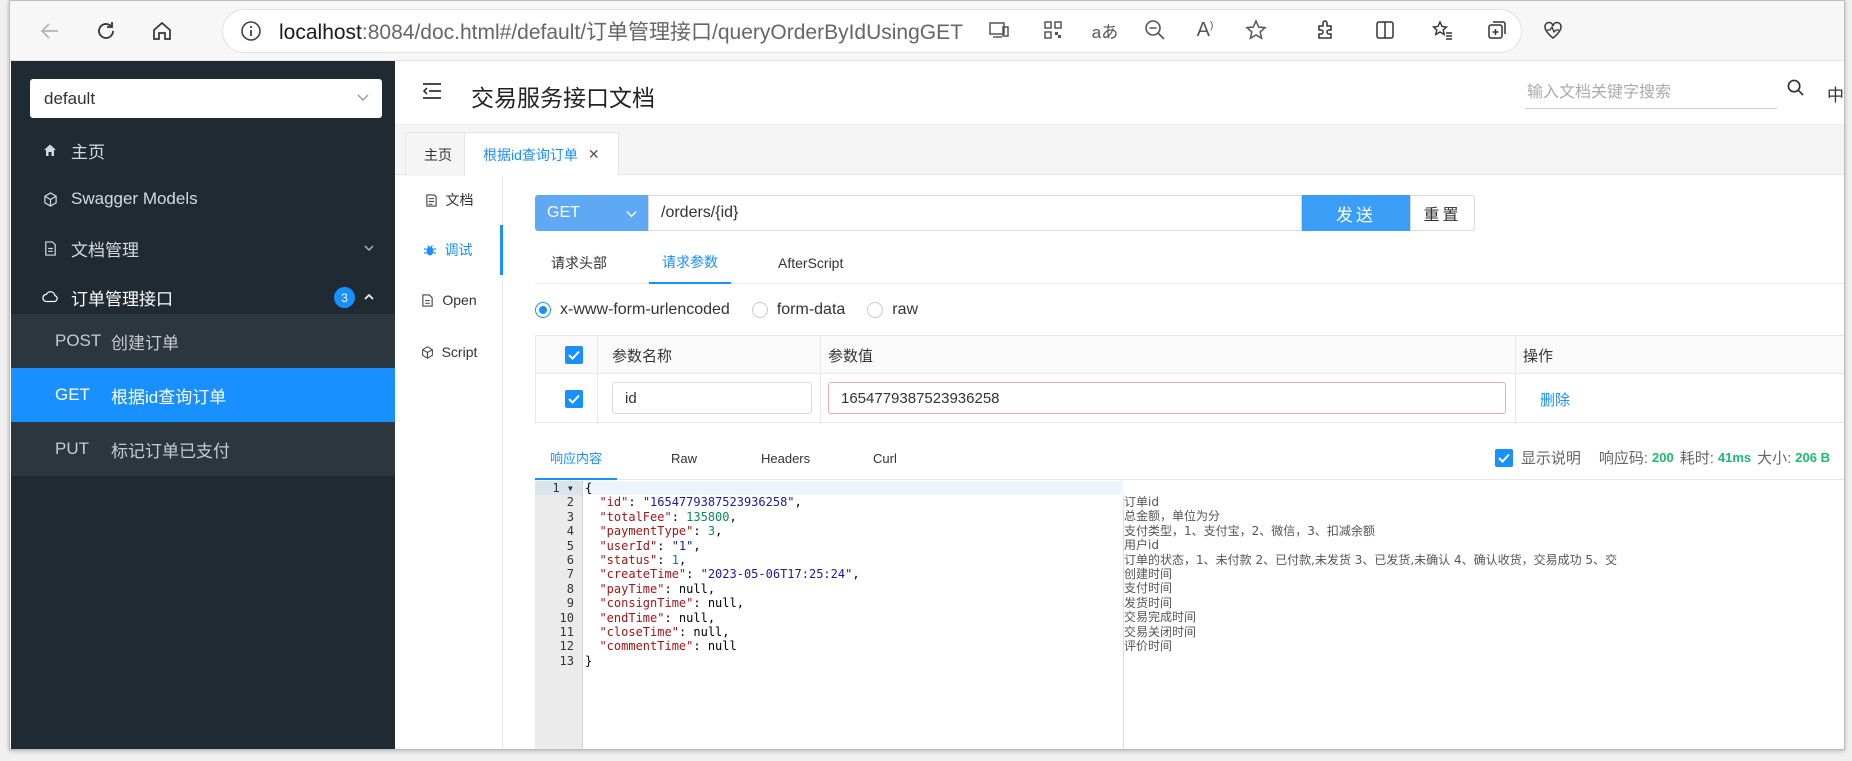 This screenshot has width=1852, height=761. I want to click on response-code-label: 响应码:, so click(1623, 458).